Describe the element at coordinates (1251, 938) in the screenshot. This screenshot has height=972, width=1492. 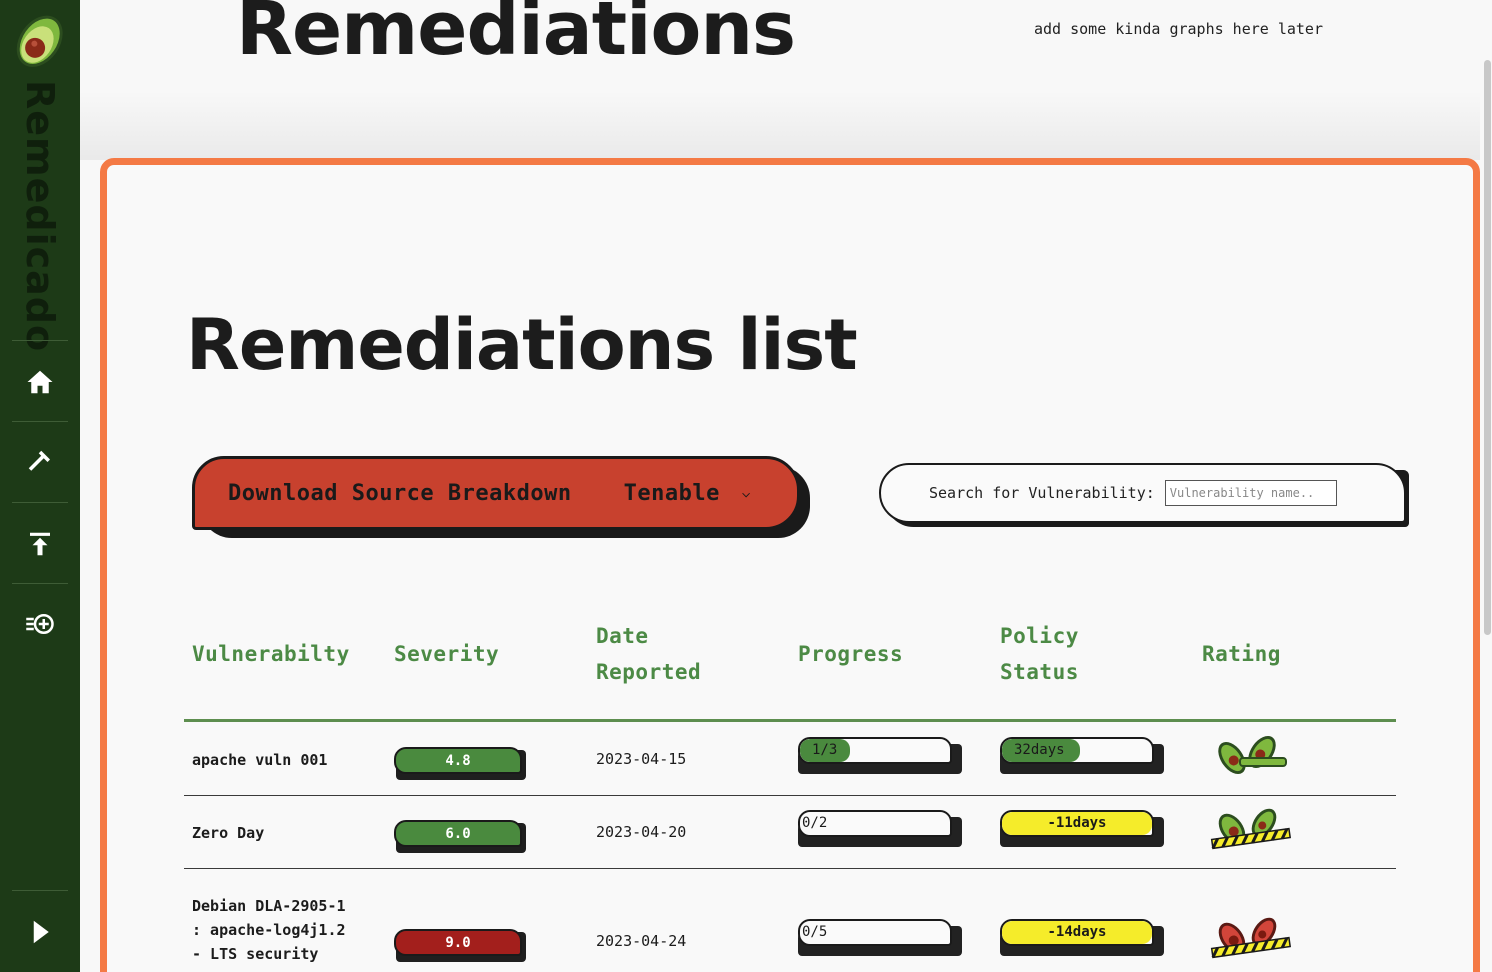
I see `rating-avocado-danger-icon` at that location.